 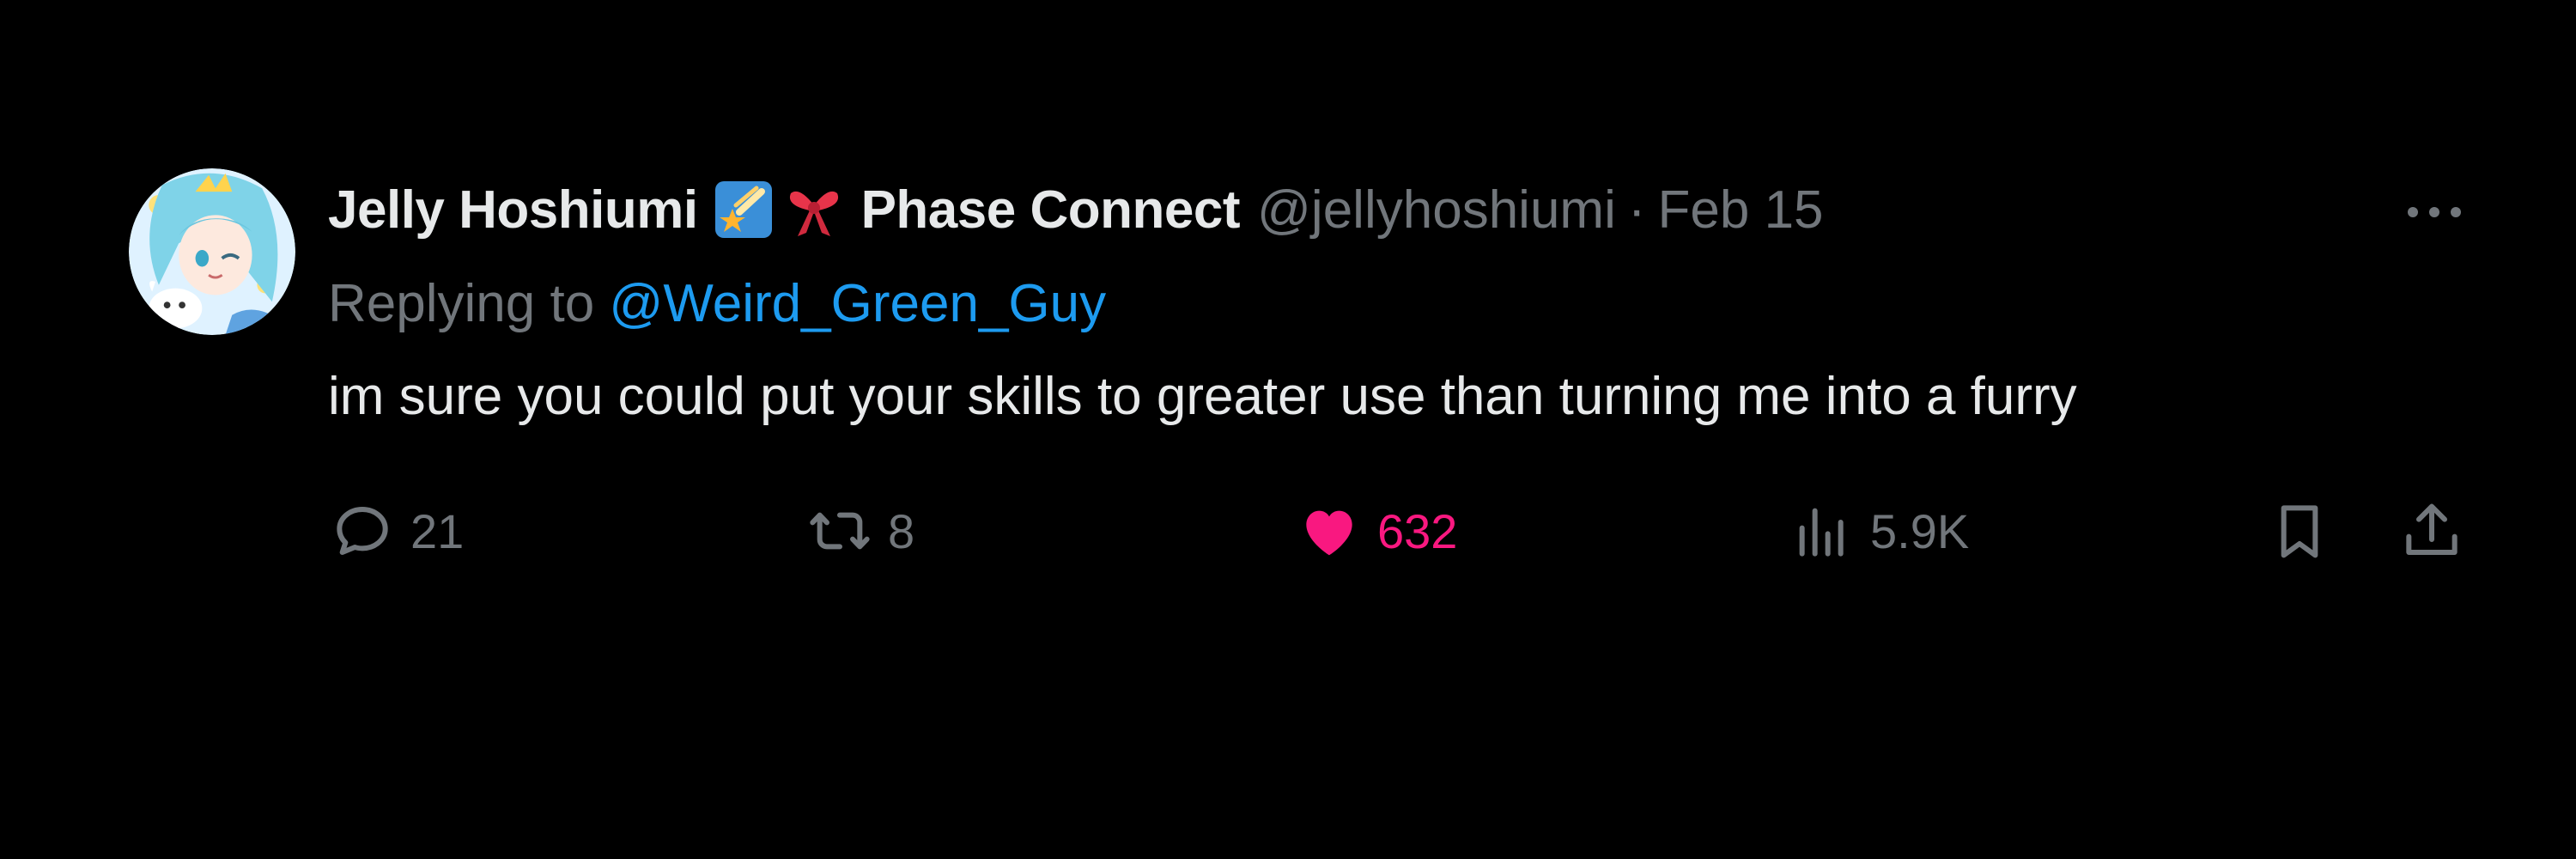 What do you see at coordinates (1418, 531) in the screenshot?
I see `like-count: 632` at bounding box center [1418, 531].